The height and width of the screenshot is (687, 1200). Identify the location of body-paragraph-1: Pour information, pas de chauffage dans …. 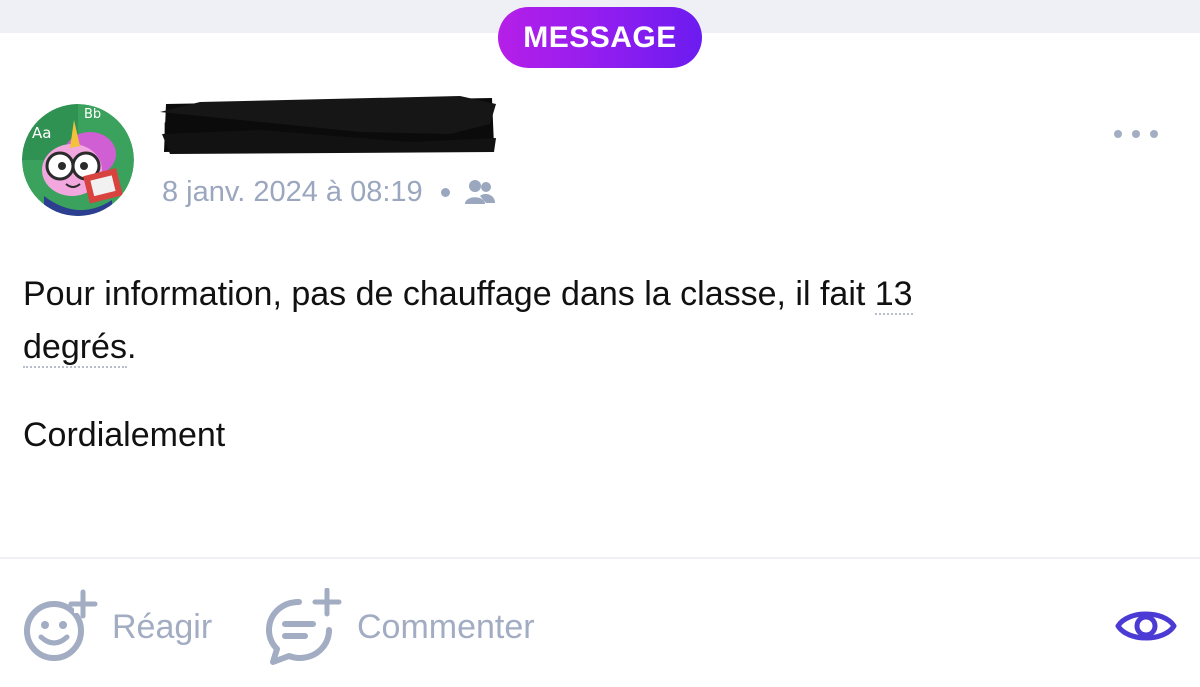
(583, 321).